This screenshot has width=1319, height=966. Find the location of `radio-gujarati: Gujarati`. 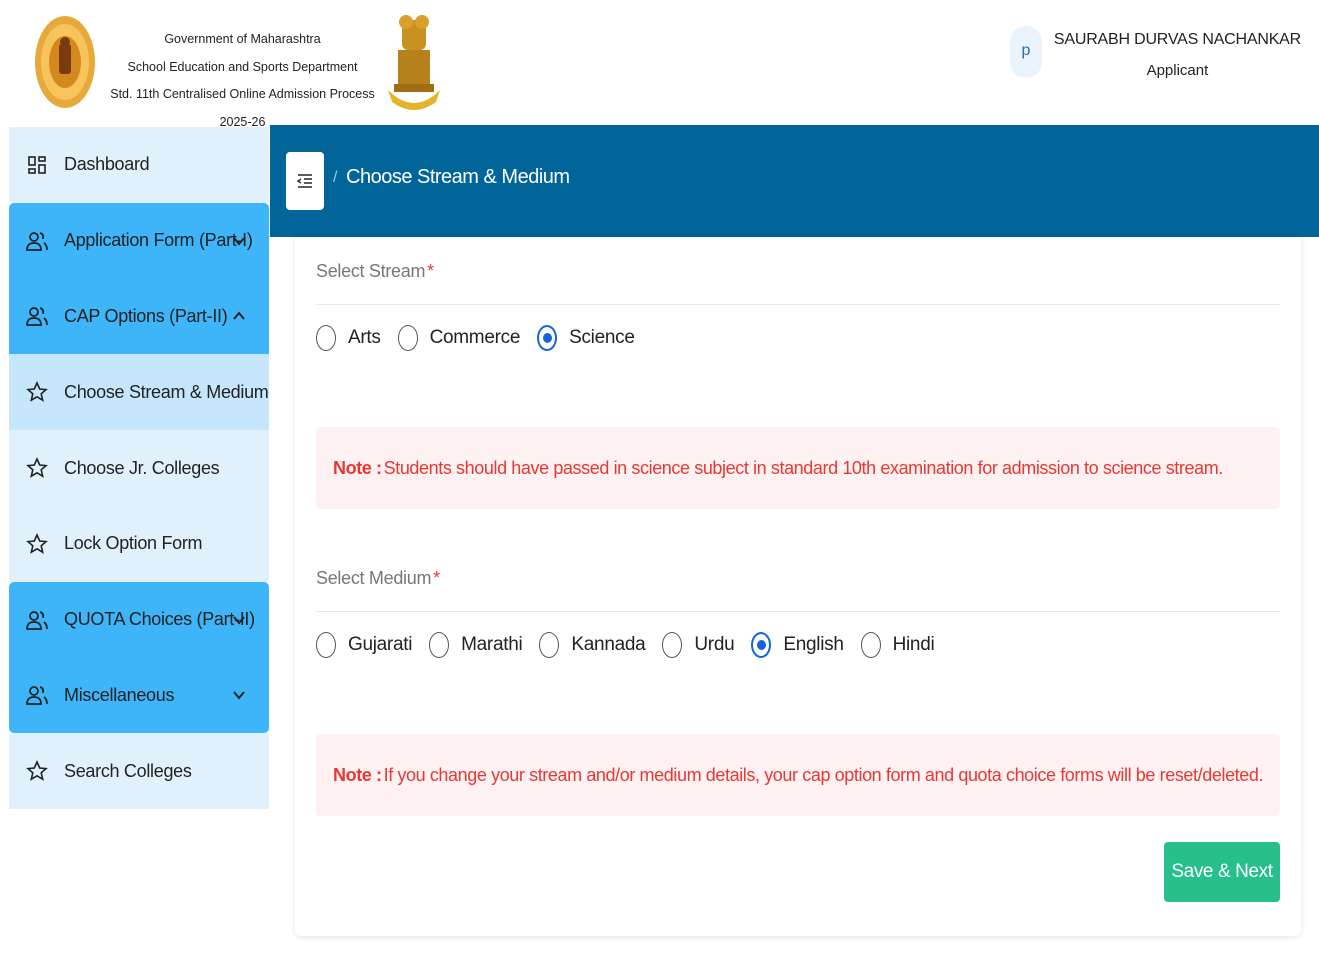

radio-gujarati: Gujarati is located at coordinates (364, 645).